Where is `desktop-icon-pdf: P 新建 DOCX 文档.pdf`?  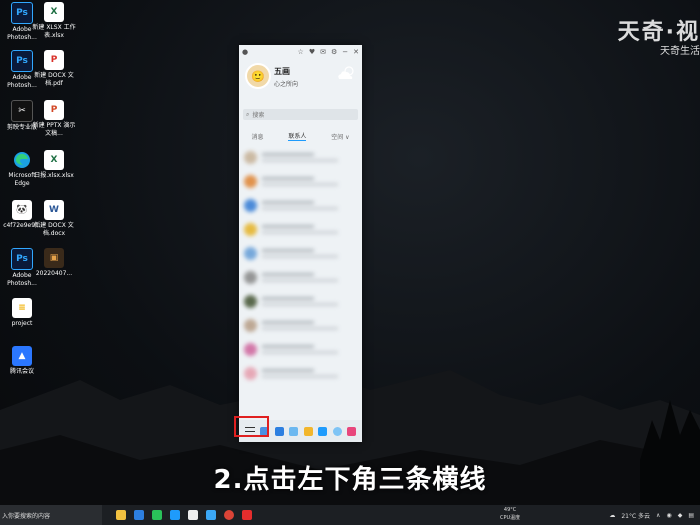 desktop-icon-pdf: P 新建 DOCX 文档.pdf is located at coordinates (54, 69).